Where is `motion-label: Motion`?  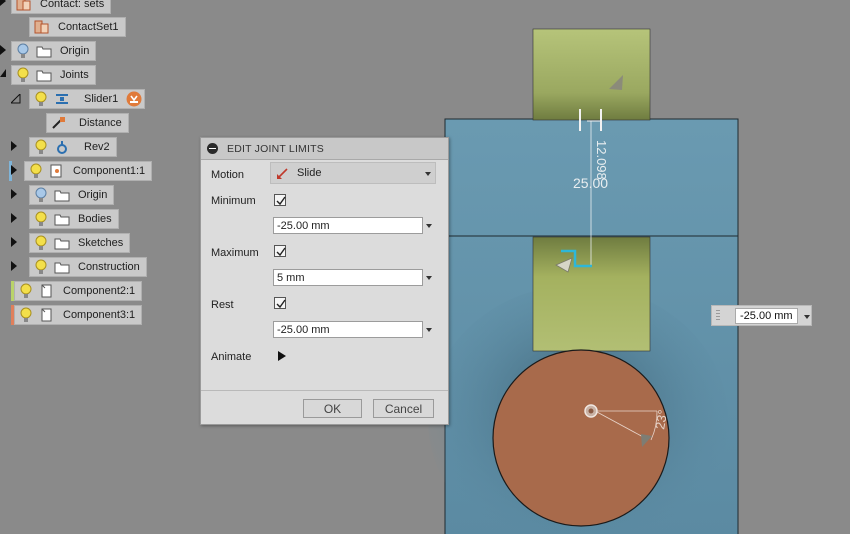 motion-label: Motion is located at coordinates (228, 175).